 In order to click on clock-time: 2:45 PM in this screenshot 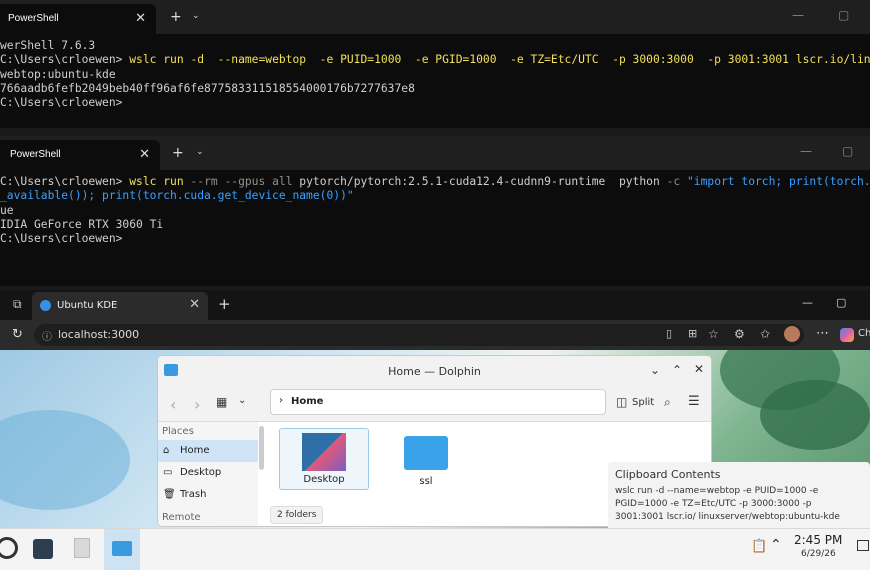, I will do `click(818, 540)`.